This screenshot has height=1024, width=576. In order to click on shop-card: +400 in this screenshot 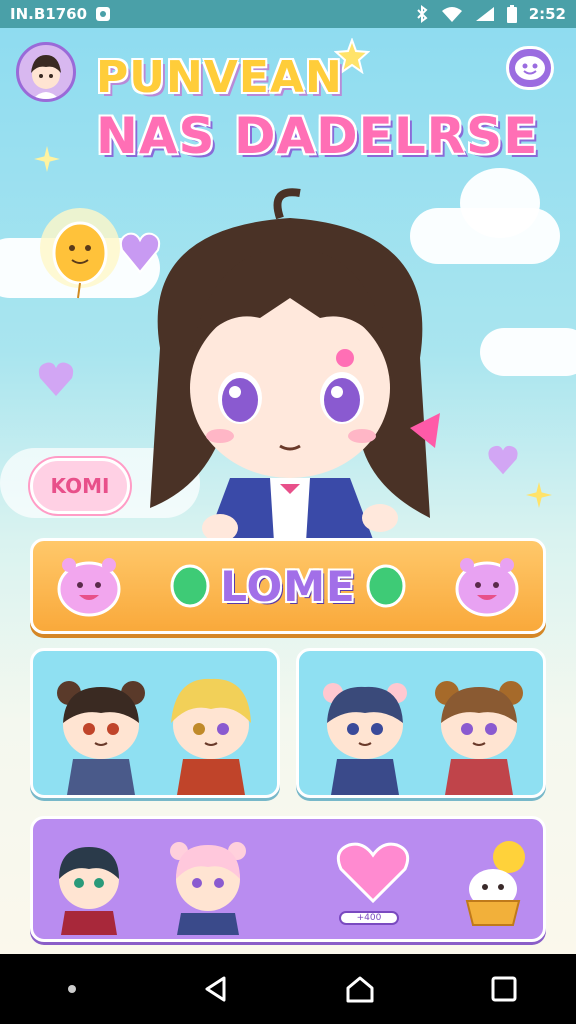, I will do `click(288, 879)`.